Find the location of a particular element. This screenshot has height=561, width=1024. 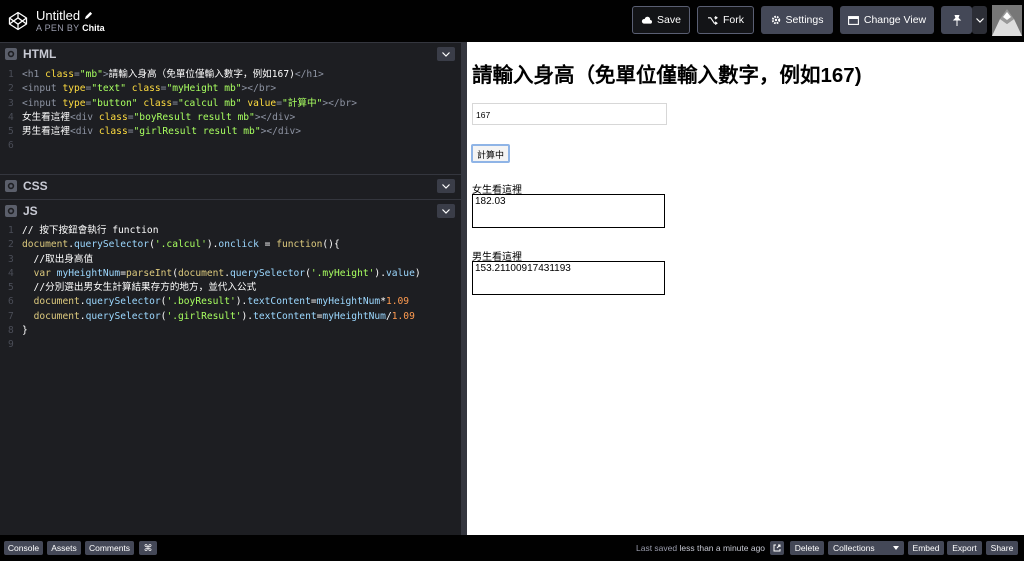

calculate-button: 計算中 is located at coordinates (491, 153).